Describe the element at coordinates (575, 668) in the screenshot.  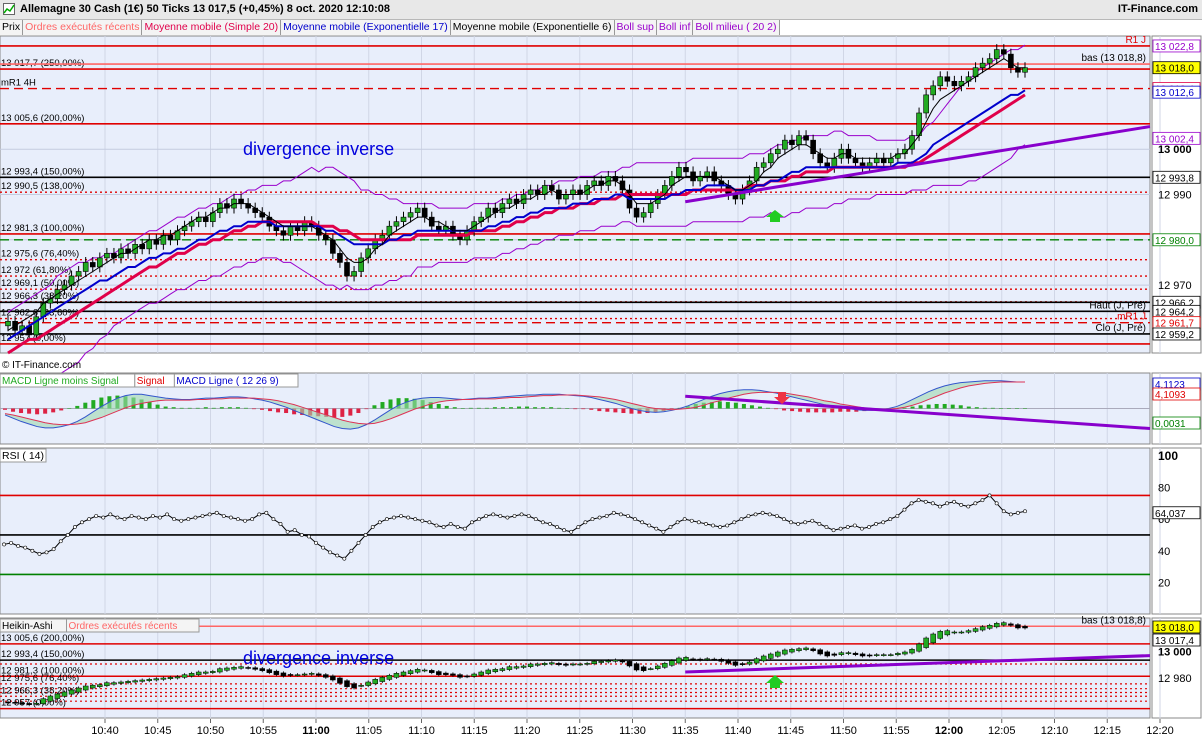
I see `heikin-ashi-panel` at that location.